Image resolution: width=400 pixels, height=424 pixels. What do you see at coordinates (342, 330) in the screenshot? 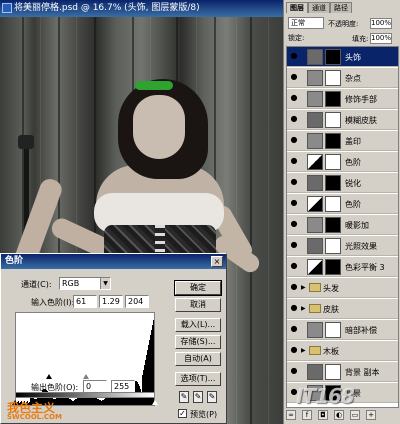
I see `layer-row: ● 暗部补偿` at bounding box center [342, 330].